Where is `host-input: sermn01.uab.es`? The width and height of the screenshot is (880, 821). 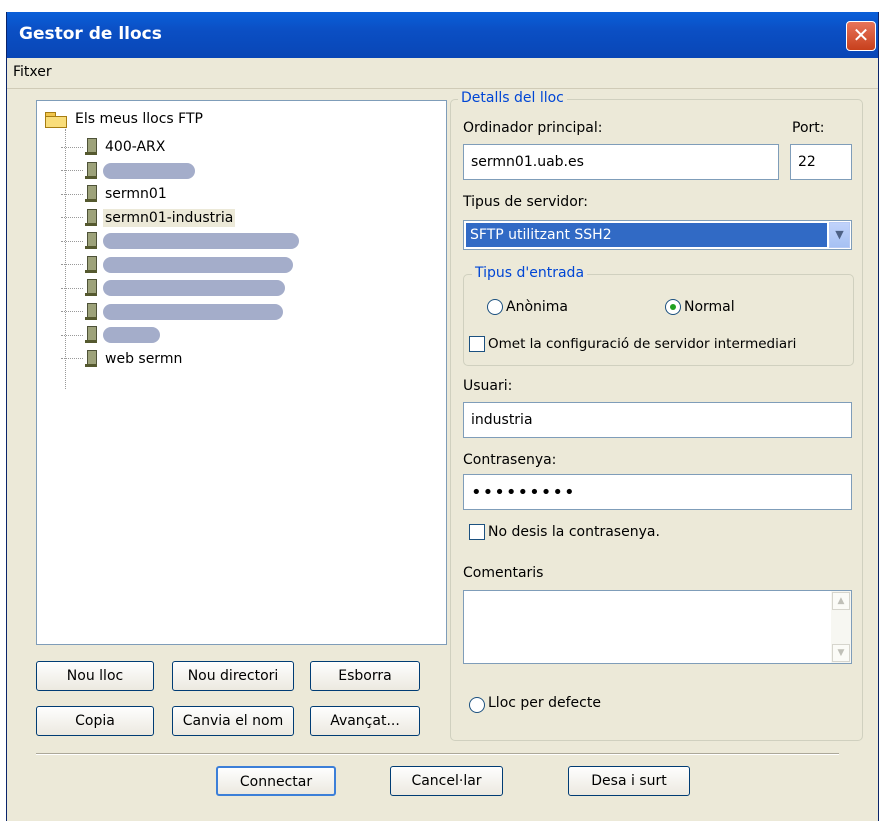 host-input: sermn01.uab.es is located at coordinates (621, 162).